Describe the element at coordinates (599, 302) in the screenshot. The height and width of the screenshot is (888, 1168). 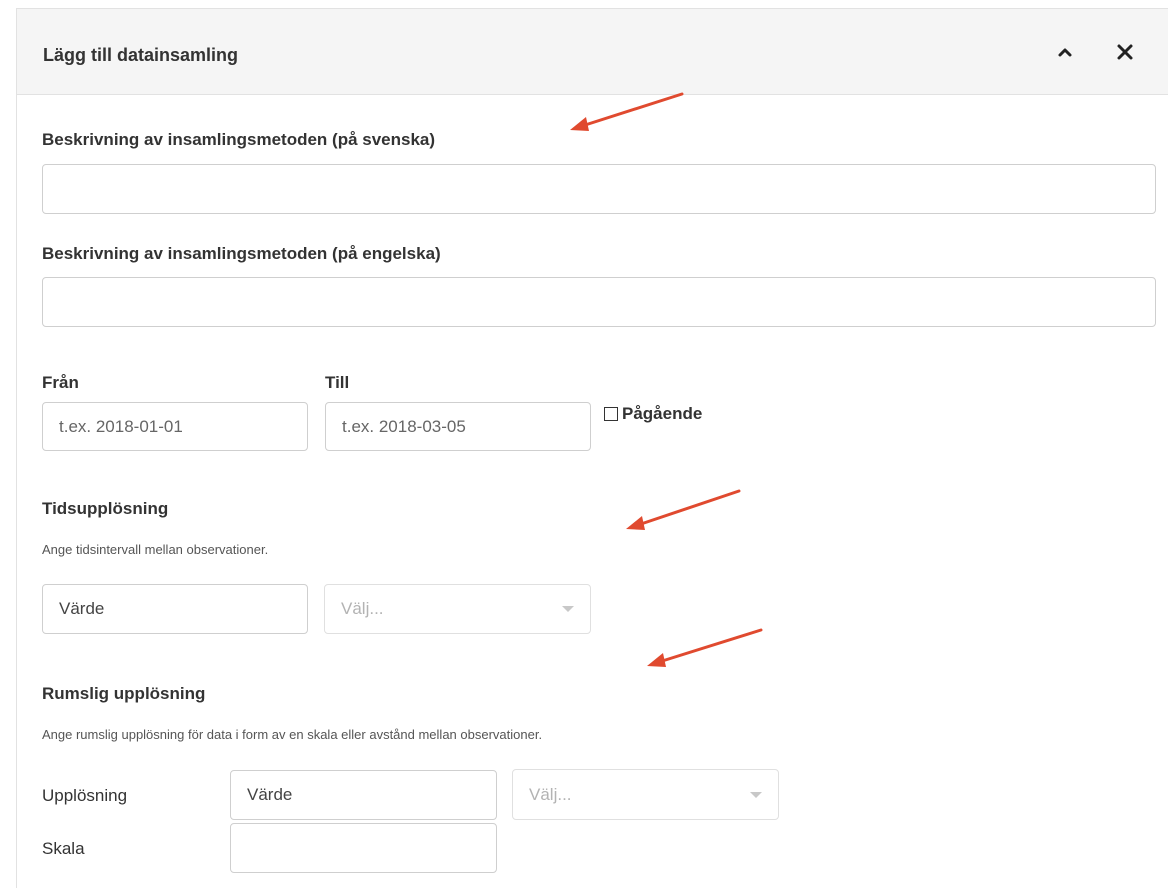
I see `description-en-input` at that location.